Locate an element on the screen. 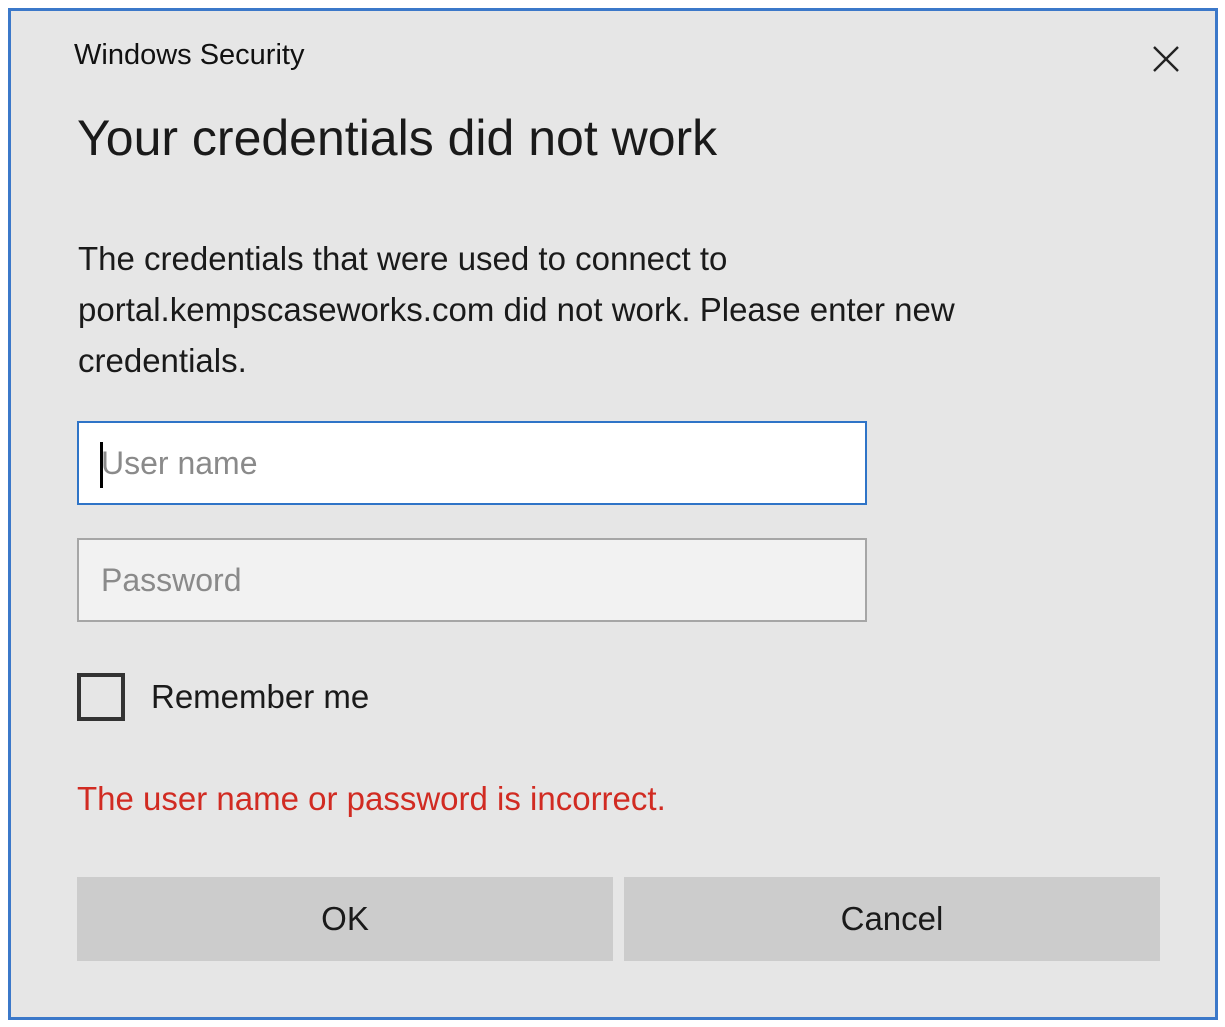  username-input is located at coordinates (472, 463).